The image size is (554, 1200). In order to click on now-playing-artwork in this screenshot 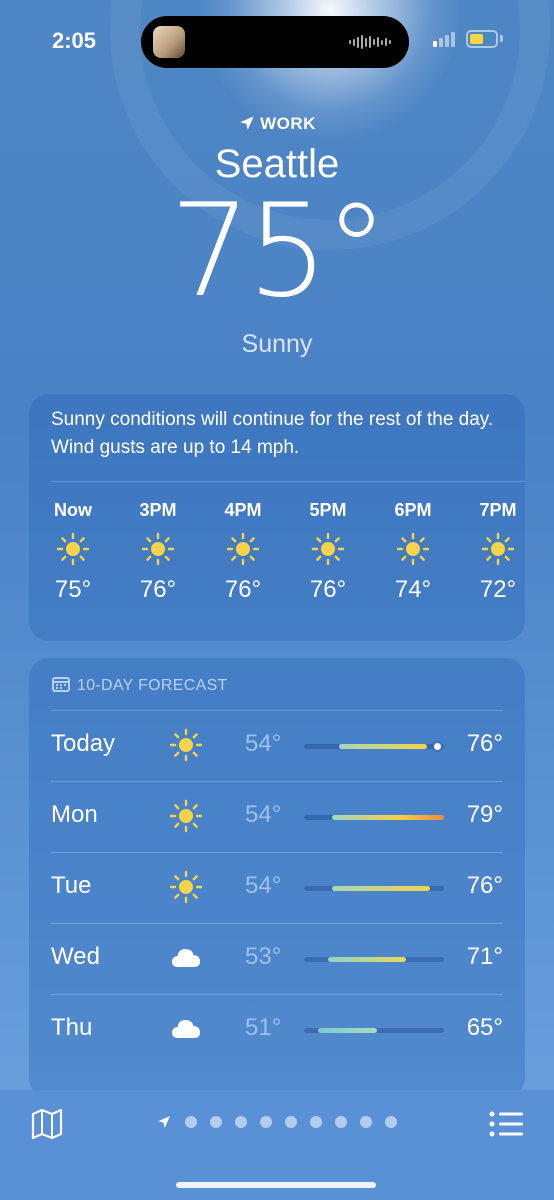, I will do `click(169, 42)`.